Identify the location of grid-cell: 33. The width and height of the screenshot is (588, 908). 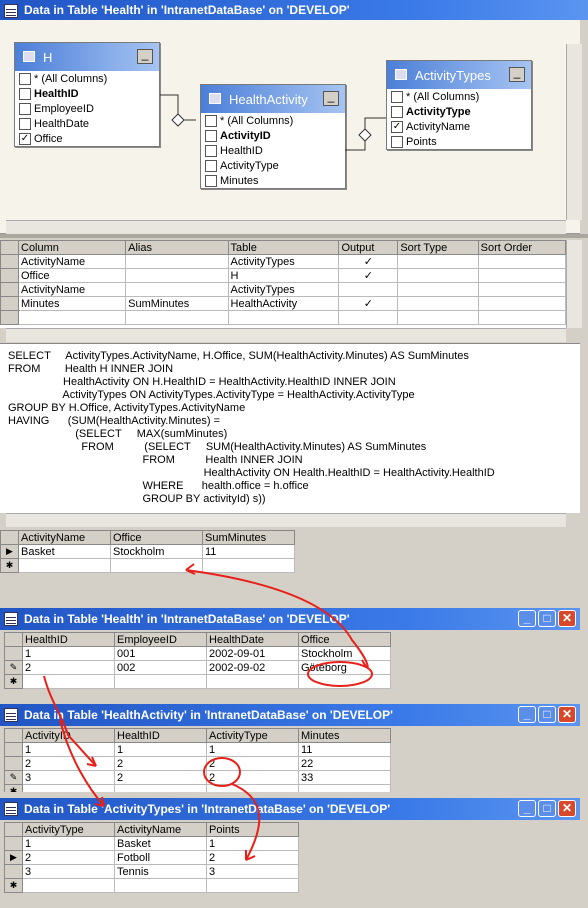
(344, 777).